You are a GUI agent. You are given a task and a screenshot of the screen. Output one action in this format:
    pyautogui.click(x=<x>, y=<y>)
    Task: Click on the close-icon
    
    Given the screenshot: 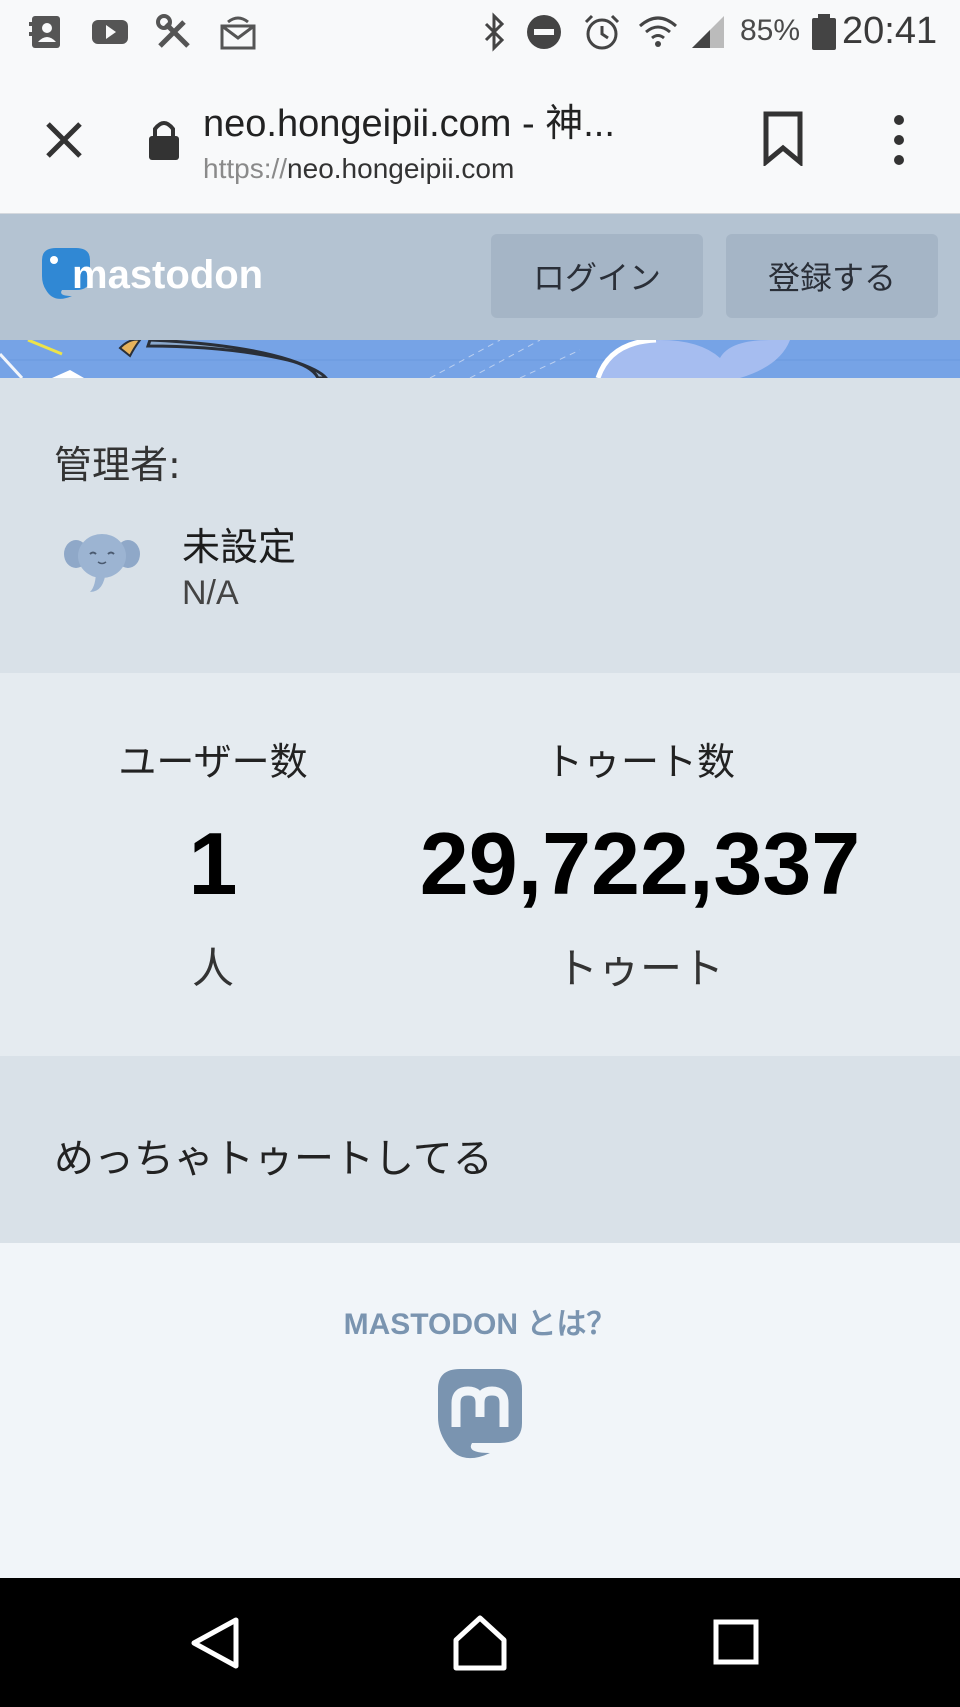 What is the action you would take?
    pyautogui.click(x=64, y=140)
    